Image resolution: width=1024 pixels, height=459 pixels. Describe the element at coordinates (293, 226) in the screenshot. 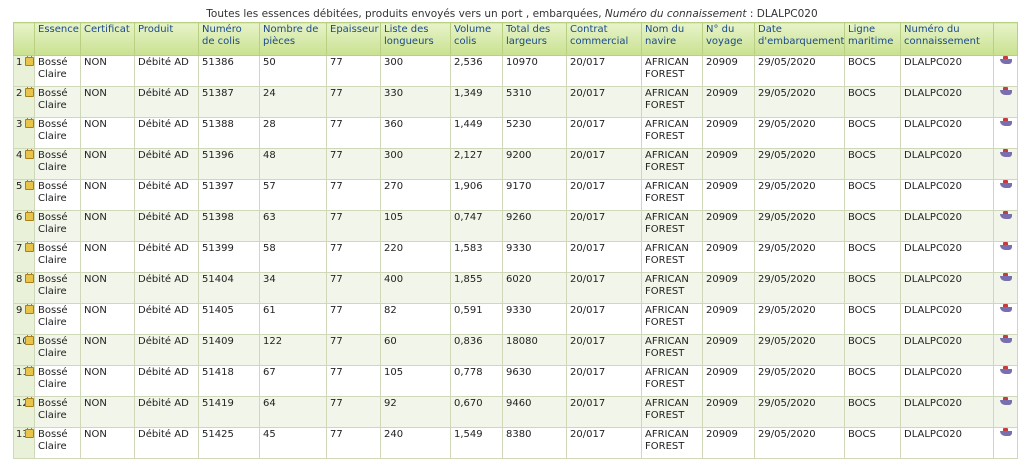

I see `cell-nombre-pieces: 63` at that location.